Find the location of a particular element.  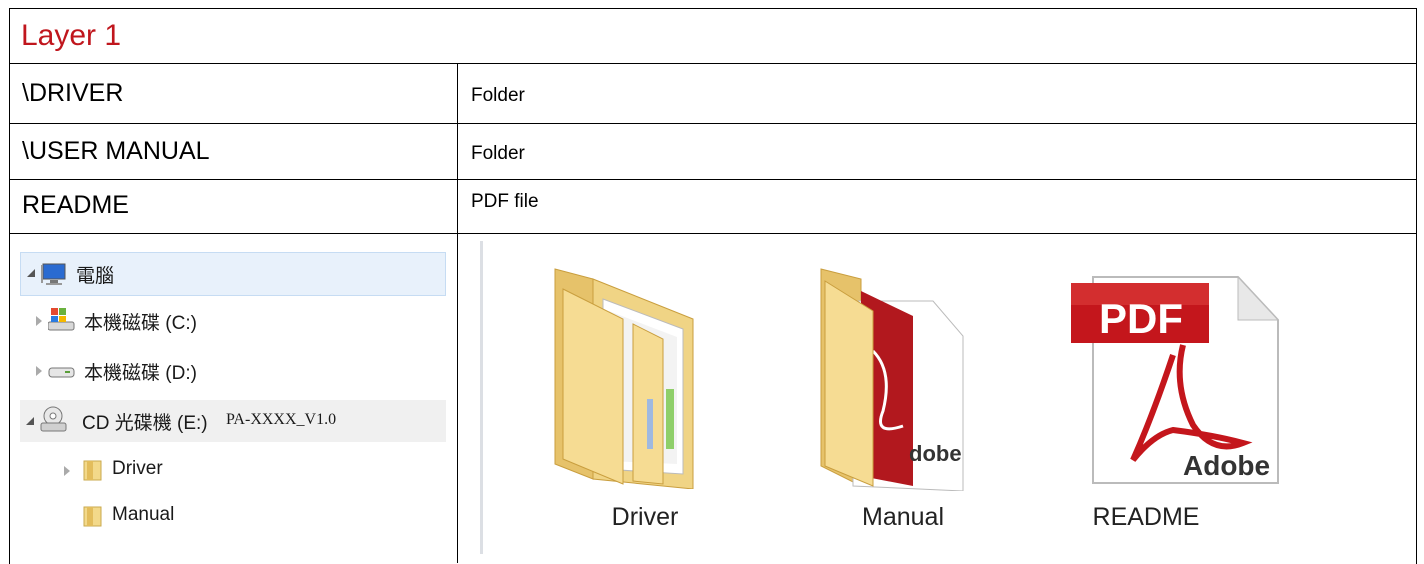

pdf-file-icon: PDF Adobe is located at coordinates (1175, 379).